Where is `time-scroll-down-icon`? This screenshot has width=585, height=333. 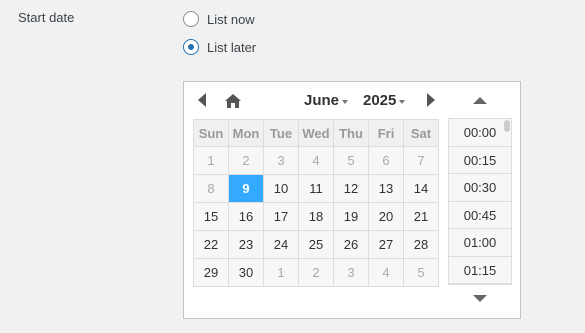 time-scroll-down-icon is located at coordinates (480, 298).